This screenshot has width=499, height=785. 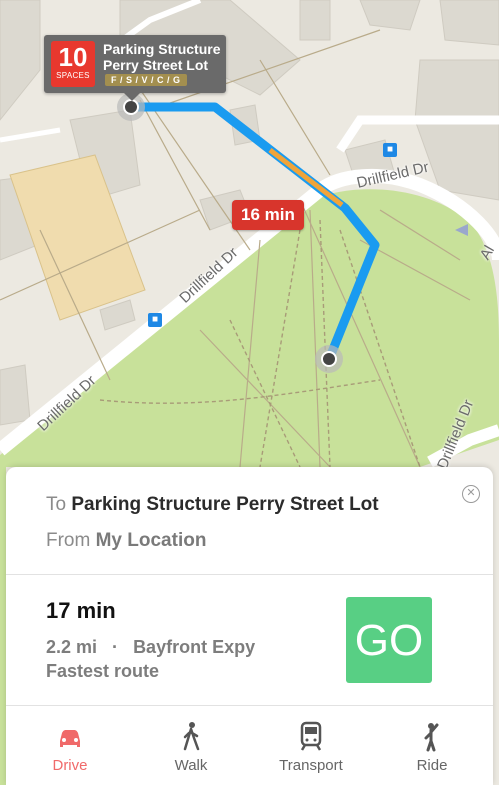 What do you see at coordinates (311, 736) in the screenshot?
I see `train-icon` at bounding box center [311, 736].